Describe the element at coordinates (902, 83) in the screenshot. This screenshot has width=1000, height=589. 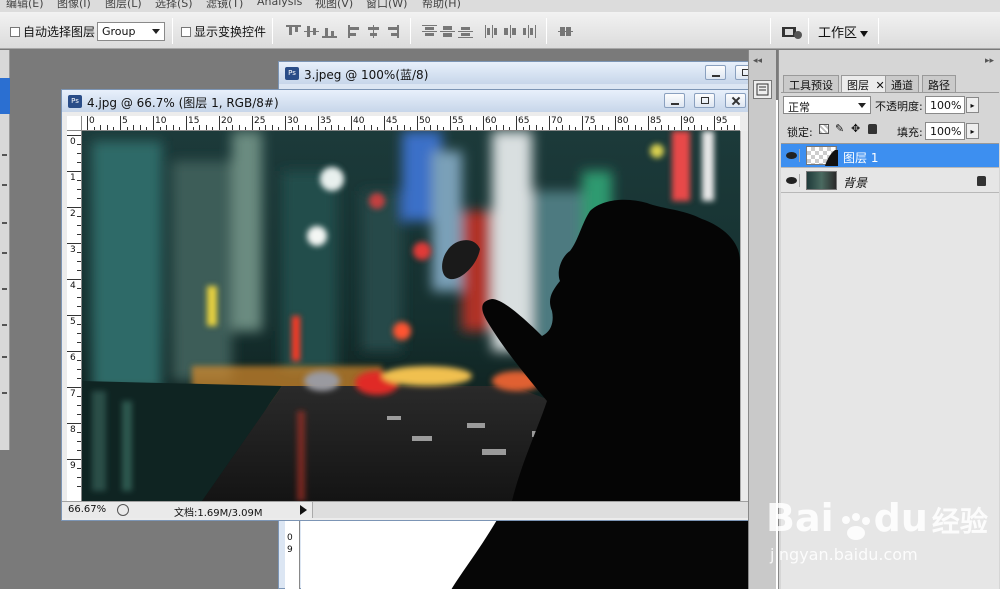
I see `tab-channels: 通道` at that location.